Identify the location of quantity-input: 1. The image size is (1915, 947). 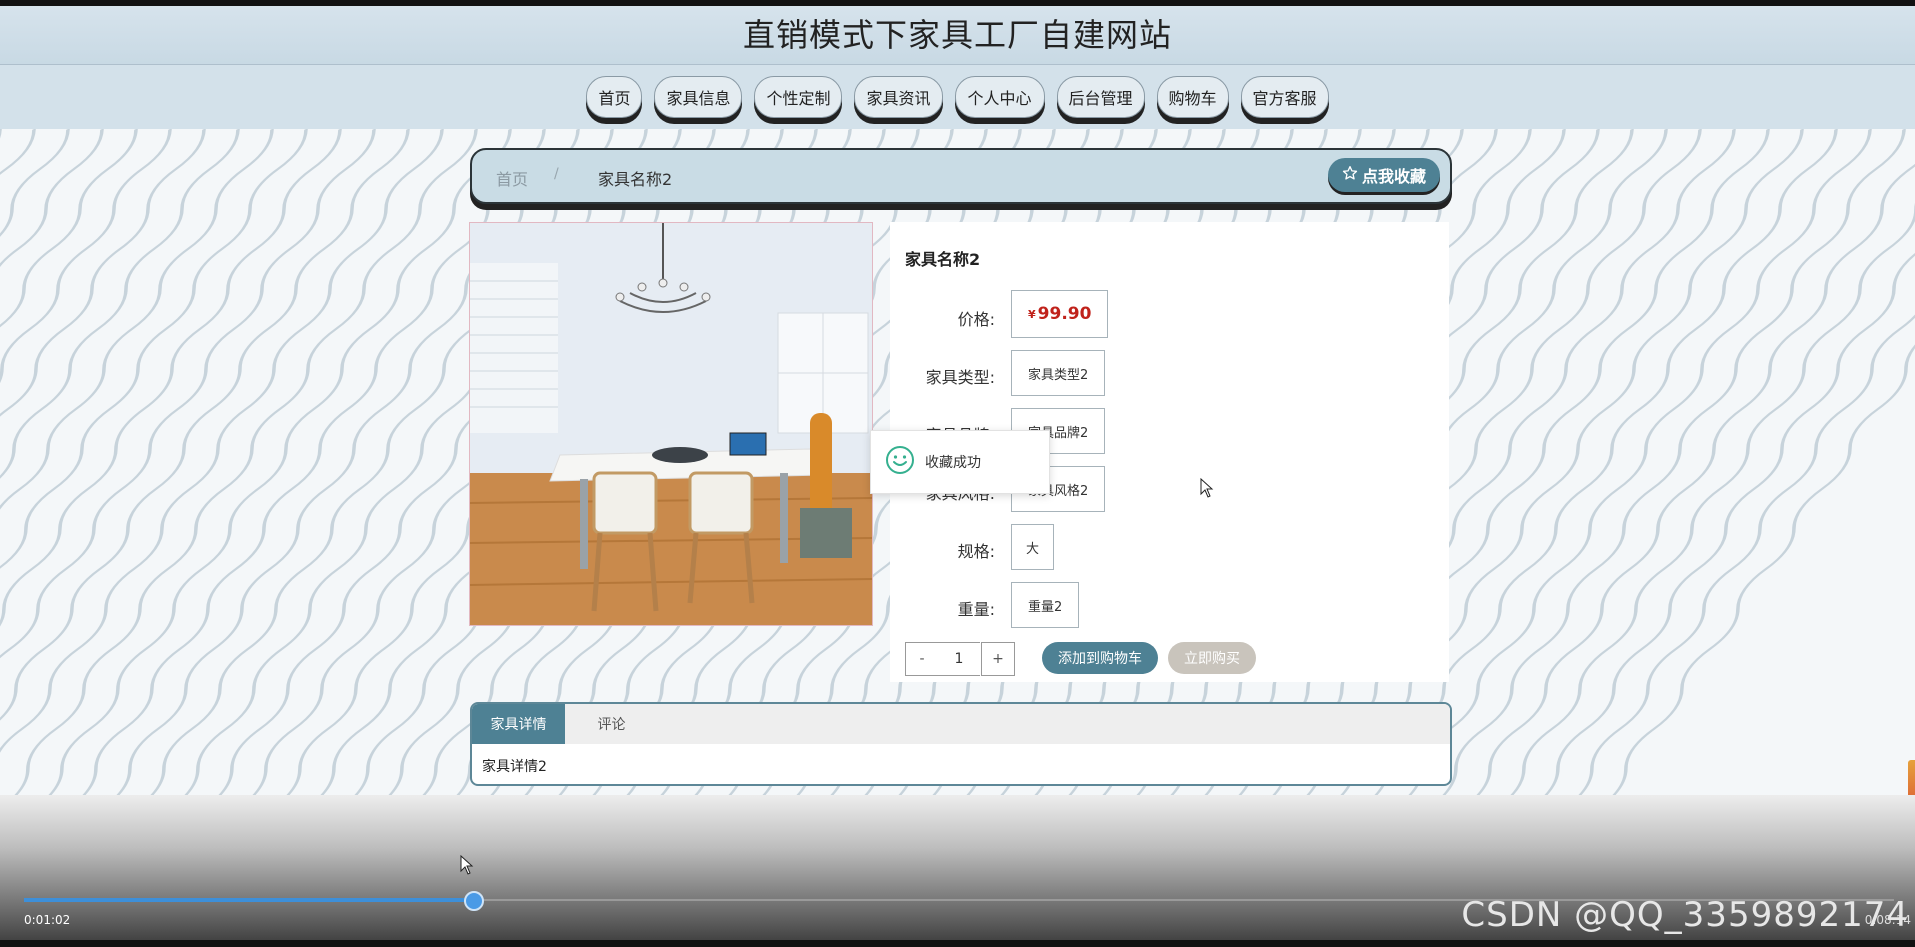
(959, 659).